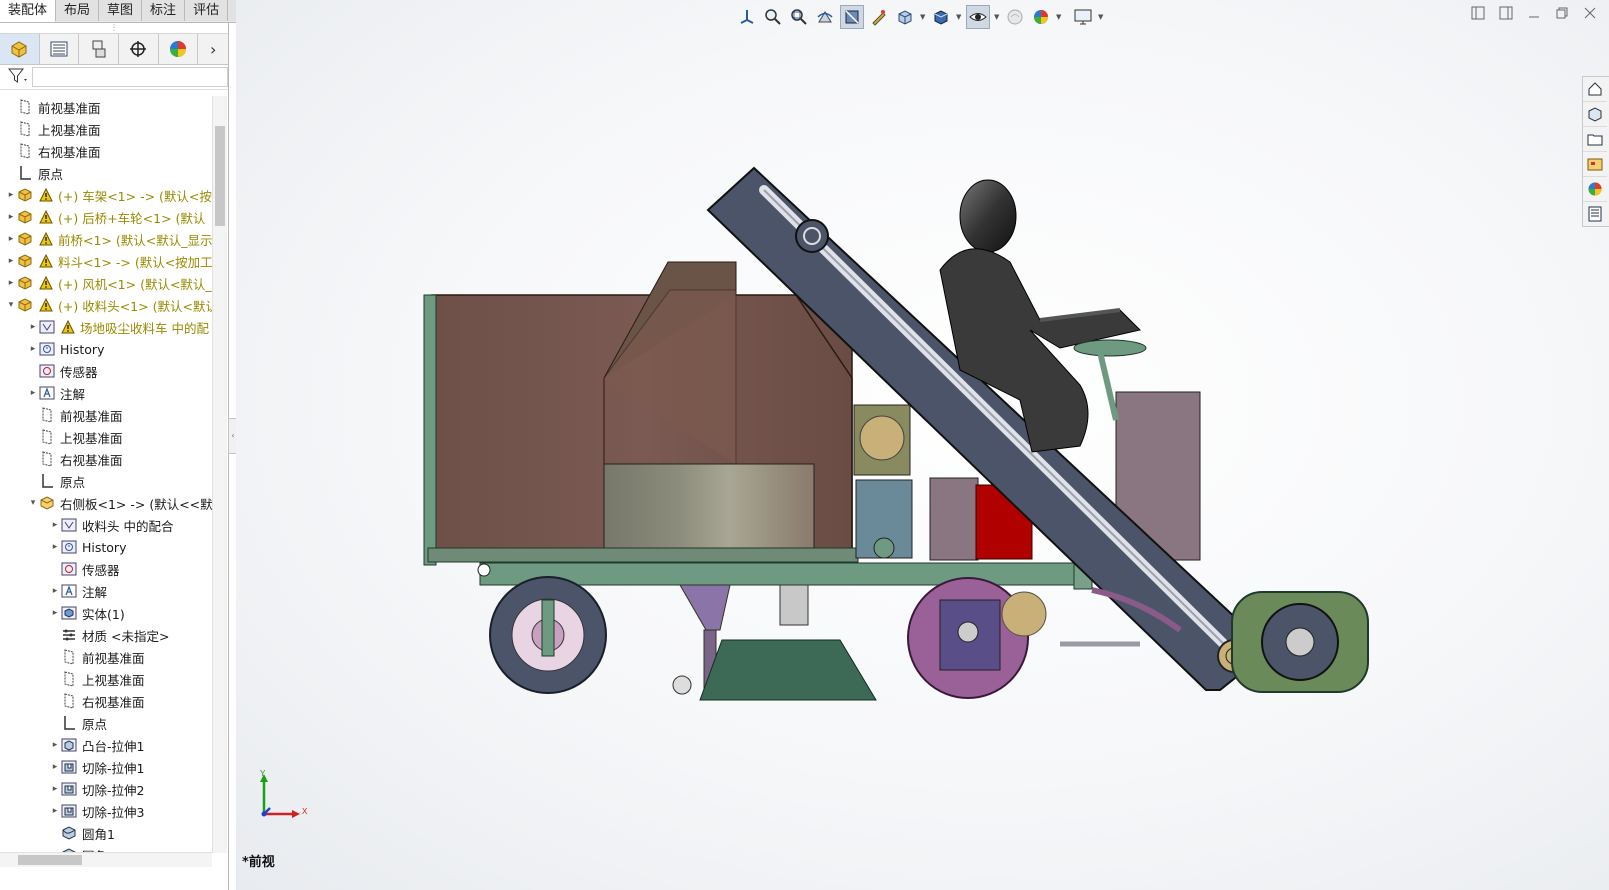  Describe the element at coordinates (164, 10) in the screenshot. I see `tab-3: 标注` at that location.